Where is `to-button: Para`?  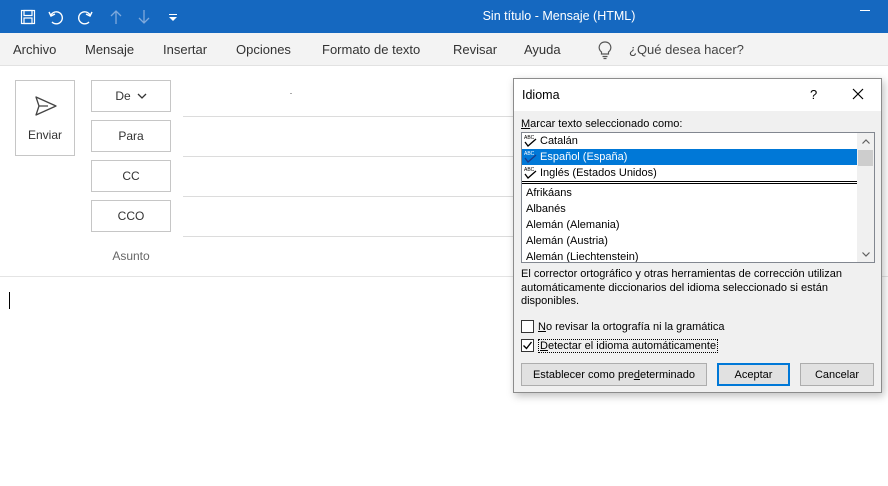 to-button: Para is located at coordinates (131, 136).